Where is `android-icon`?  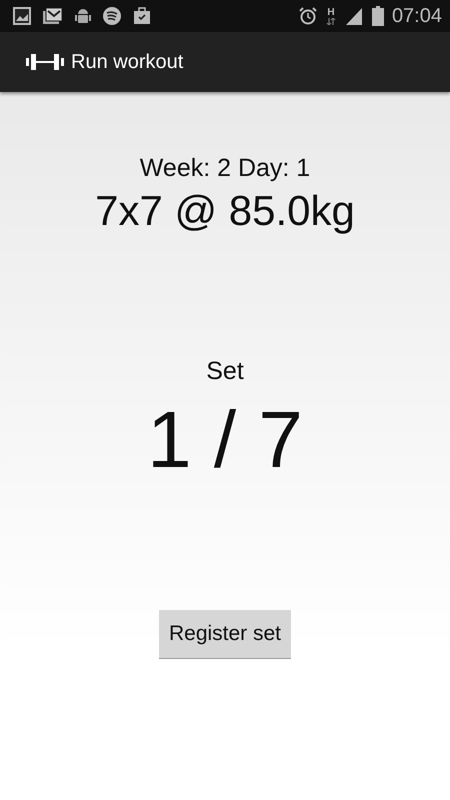
android-icon is located at coordinates (83, 16).